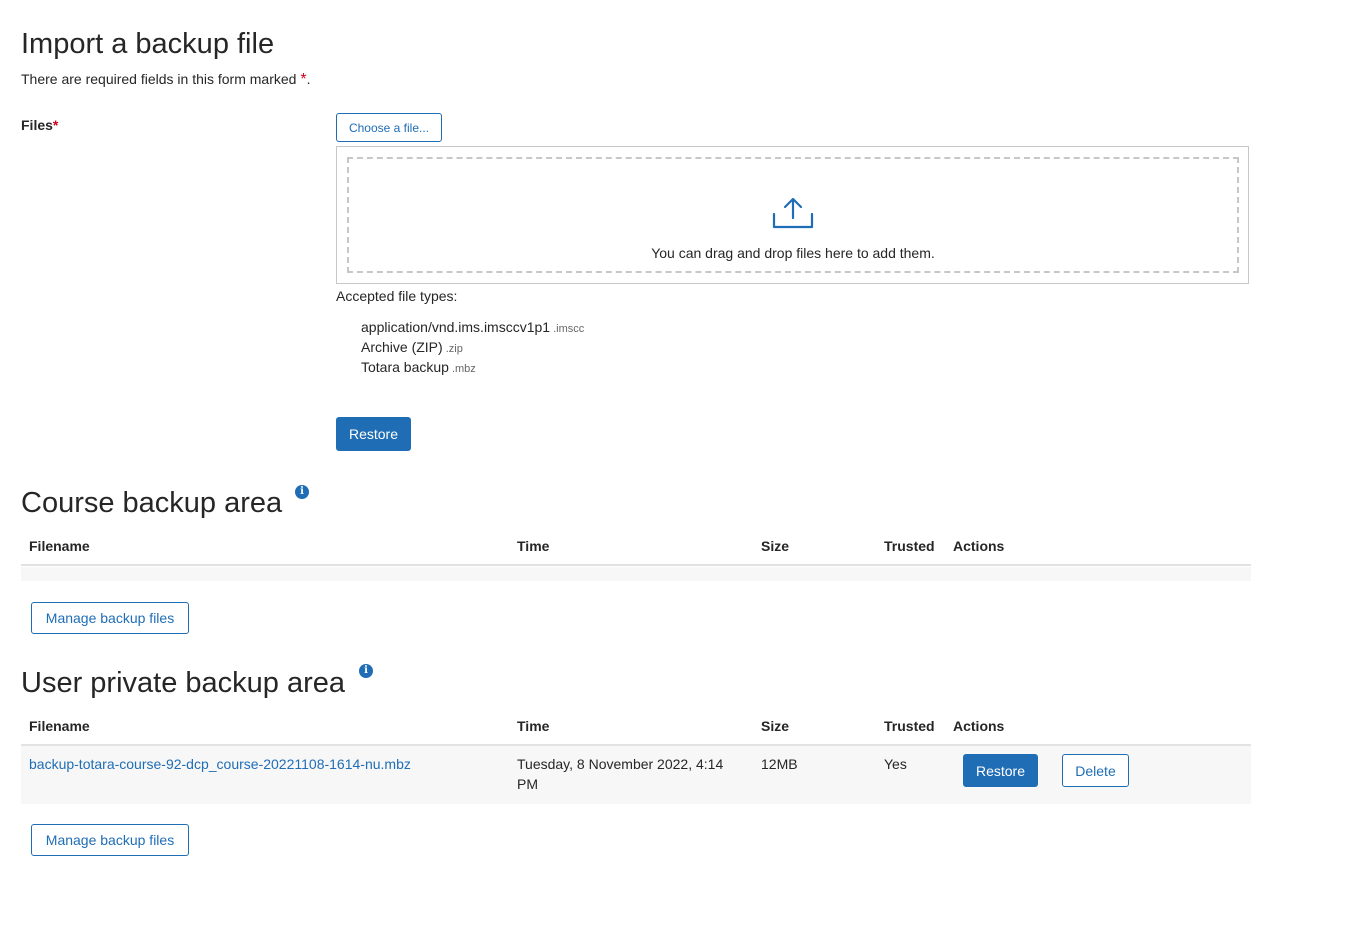 The image size is (1349, 927). What do you see at coordinates (152, 503) in the screenshot?
I see `course-backup-area-title: Course backup area` at bounding box center [152, 503].